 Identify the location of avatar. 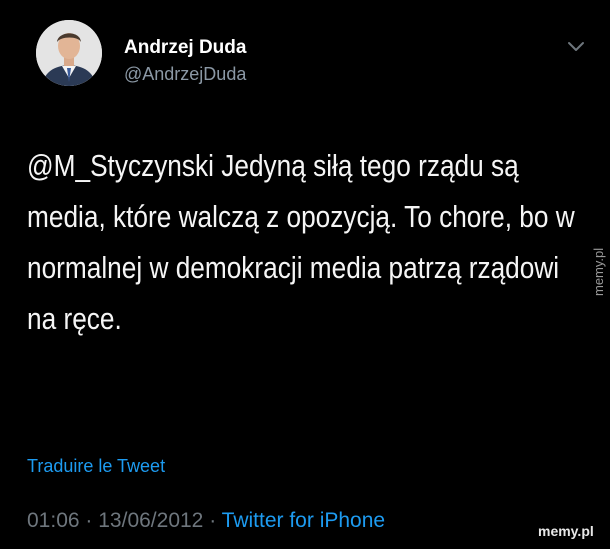
(69, 53).